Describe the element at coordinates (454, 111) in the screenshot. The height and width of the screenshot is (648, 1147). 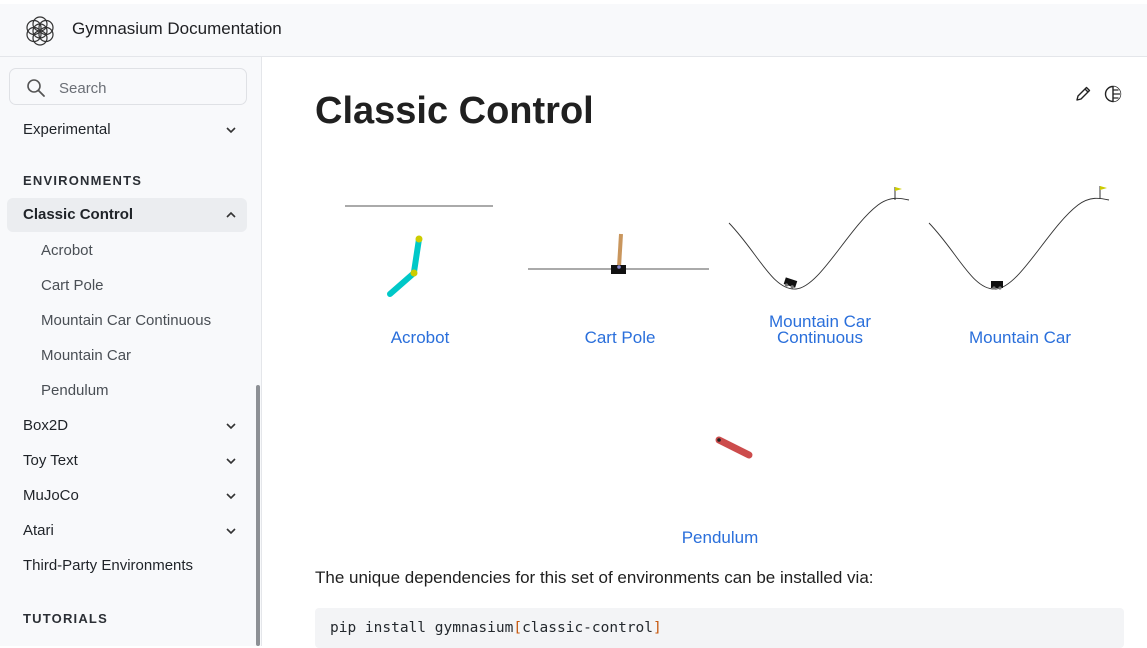
I see `page-title: Classic Control` at that location.